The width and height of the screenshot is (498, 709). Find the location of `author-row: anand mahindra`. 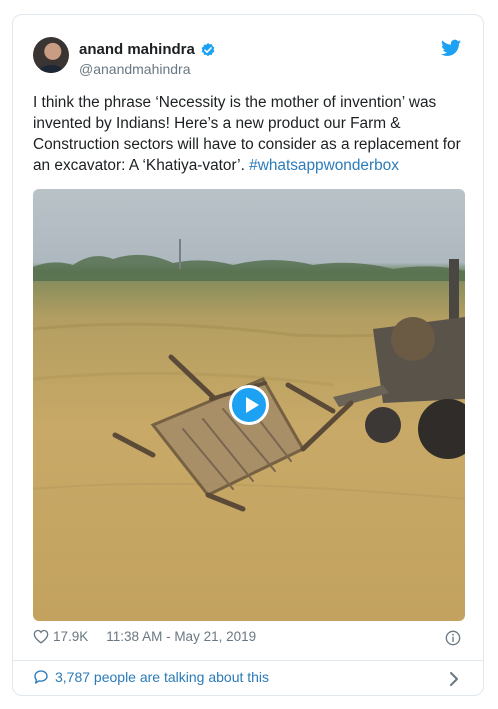

author-row: anand mahindra is located at coordinates (147, 49).